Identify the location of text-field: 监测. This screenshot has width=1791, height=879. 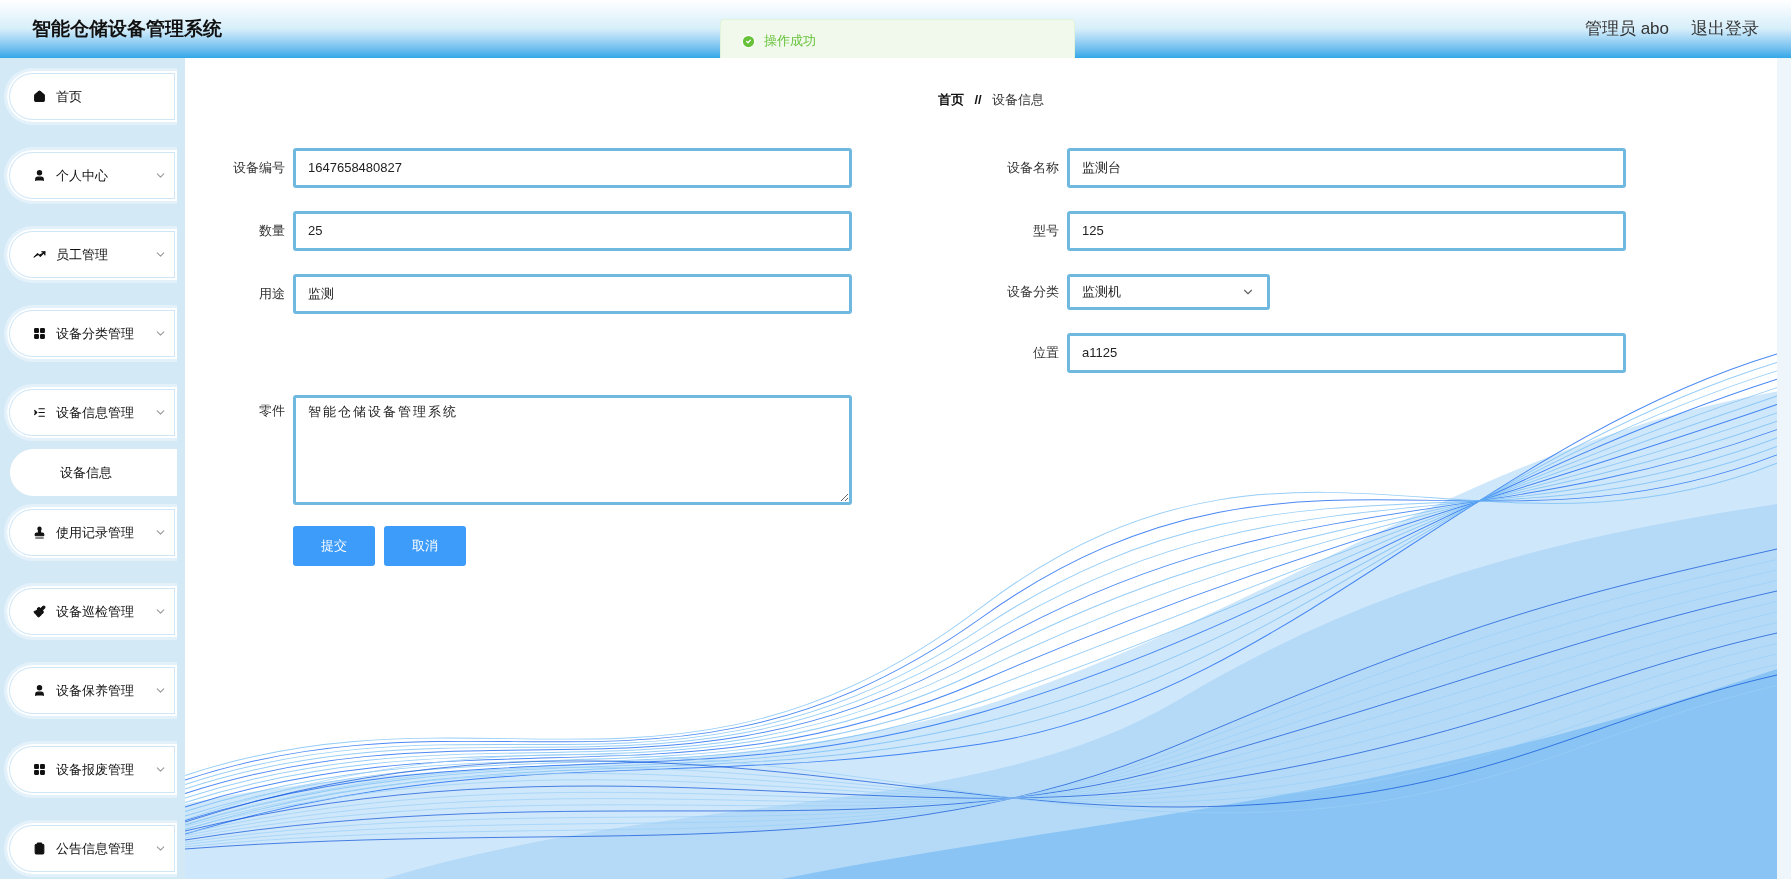
(572, 293).